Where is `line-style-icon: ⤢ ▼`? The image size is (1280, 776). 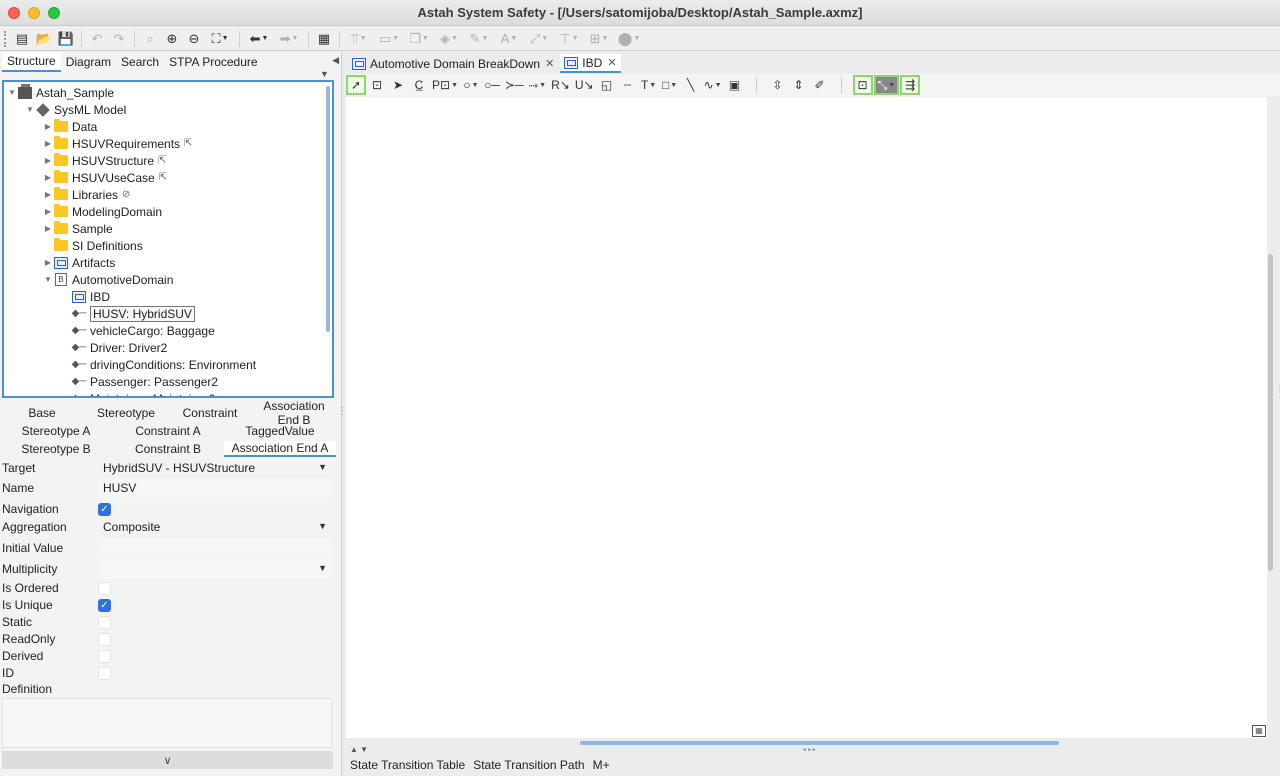 line-style-icon: ⤢ ▼ is located at coordinates (539, 39).